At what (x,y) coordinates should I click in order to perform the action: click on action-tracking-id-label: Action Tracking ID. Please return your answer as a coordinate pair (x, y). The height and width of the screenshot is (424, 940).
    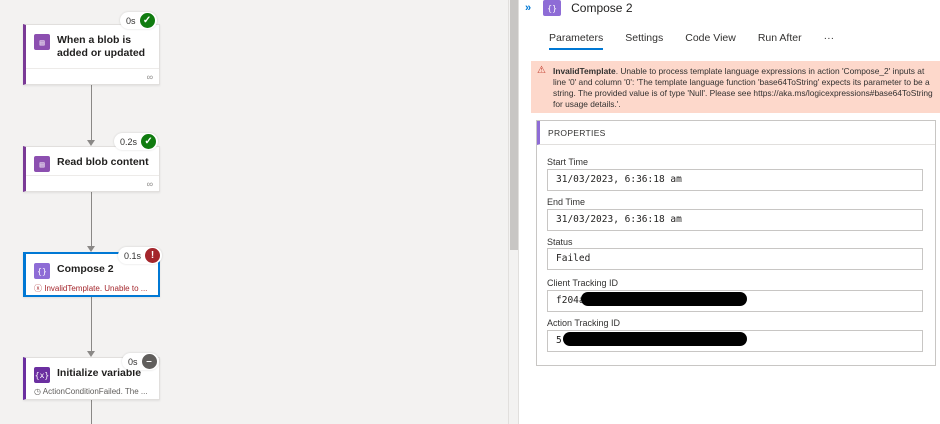
    Looking at the image, I should click on (584, 323).